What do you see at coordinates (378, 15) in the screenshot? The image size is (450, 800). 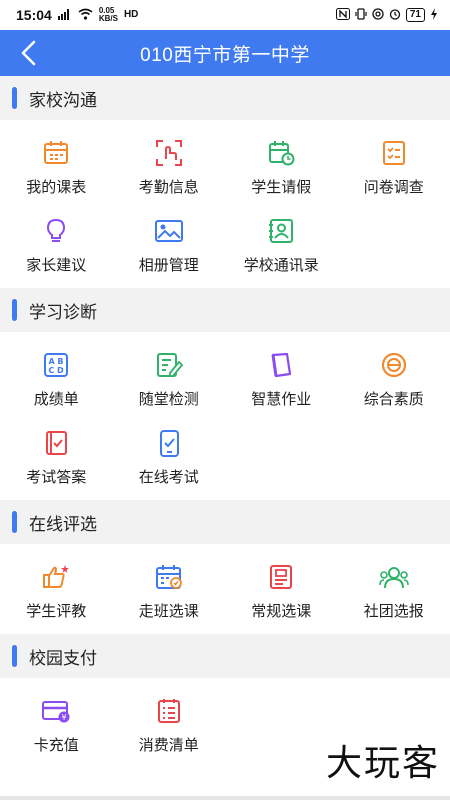 I see `at-icon` at bounding box center [378, 15].